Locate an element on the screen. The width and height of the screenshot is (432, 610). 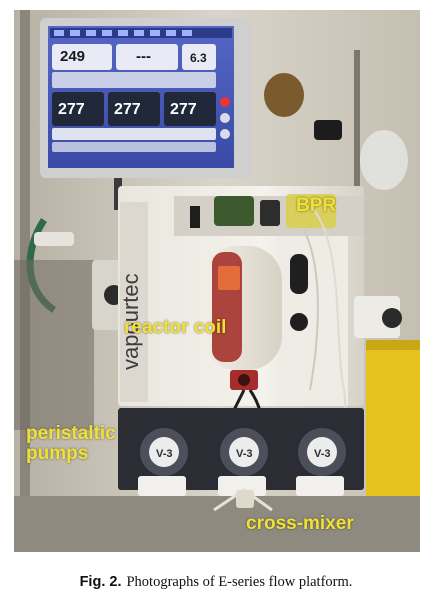
label-cross-mixer: cross-mixer is located at coordinates (300, 523).